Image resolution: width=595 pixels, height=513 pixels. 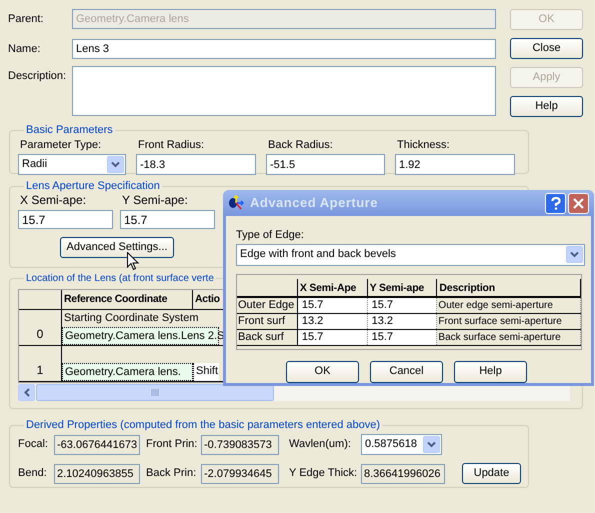 I want to click on table-cell-text: Starting Coordinate System, so click(x=131, y=318).